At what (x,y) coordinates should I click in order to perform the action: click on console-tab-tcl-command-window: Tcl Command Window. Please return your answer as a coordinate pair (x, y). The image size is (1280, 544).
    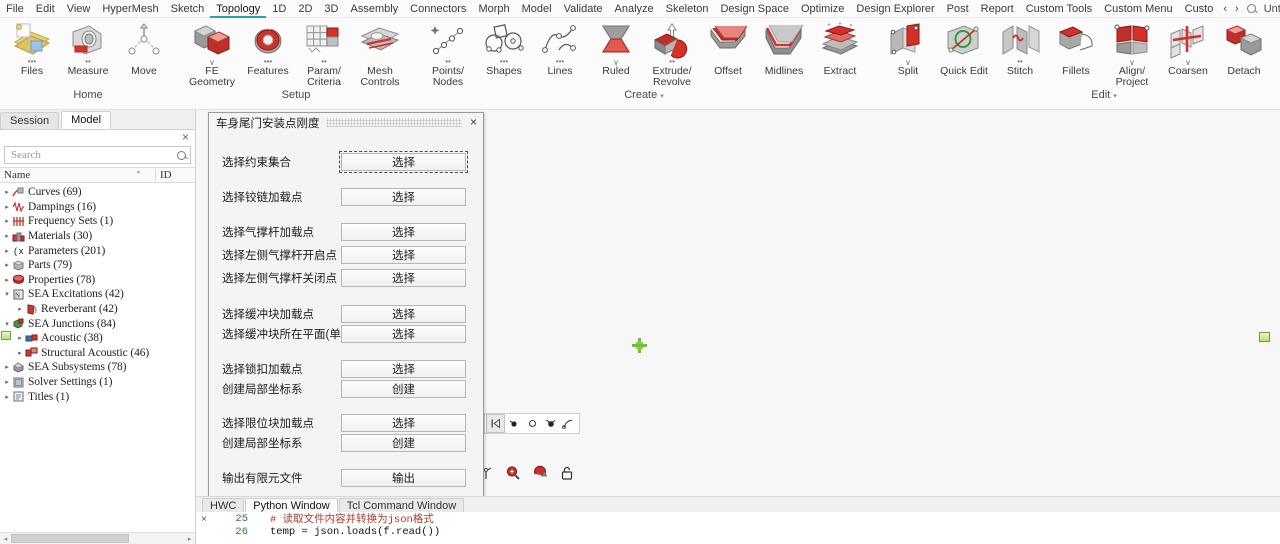
    Looking at the image, I should click on (401, 505).